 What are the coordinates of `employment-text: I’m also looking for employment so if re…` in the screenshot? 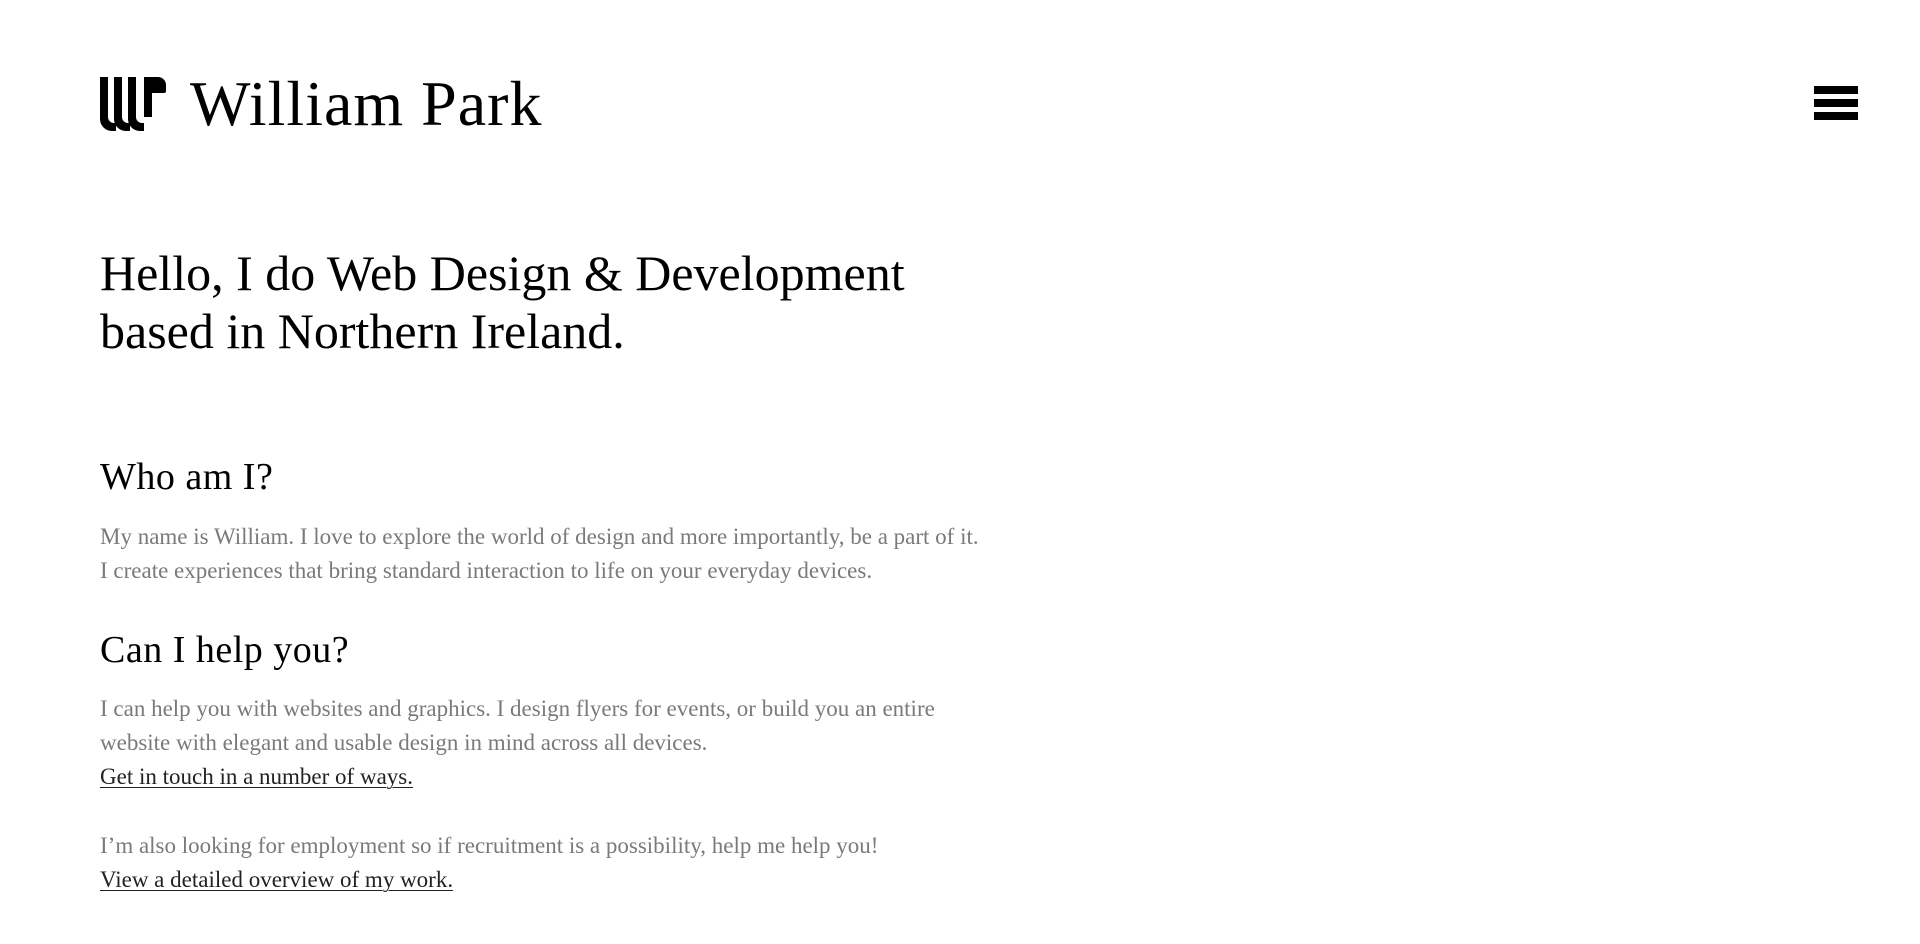 It's located at (489, 863).